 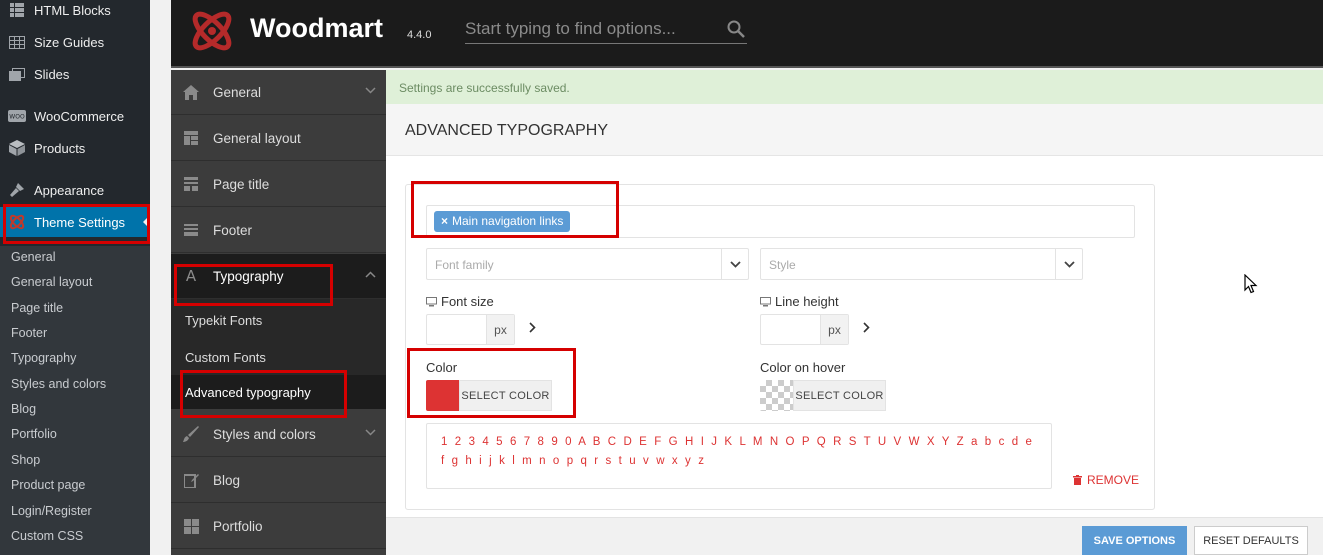 What do you see at coordinates (736, 29) in the screenshot?
I see `search-icon` at bounding box center [736, 29].